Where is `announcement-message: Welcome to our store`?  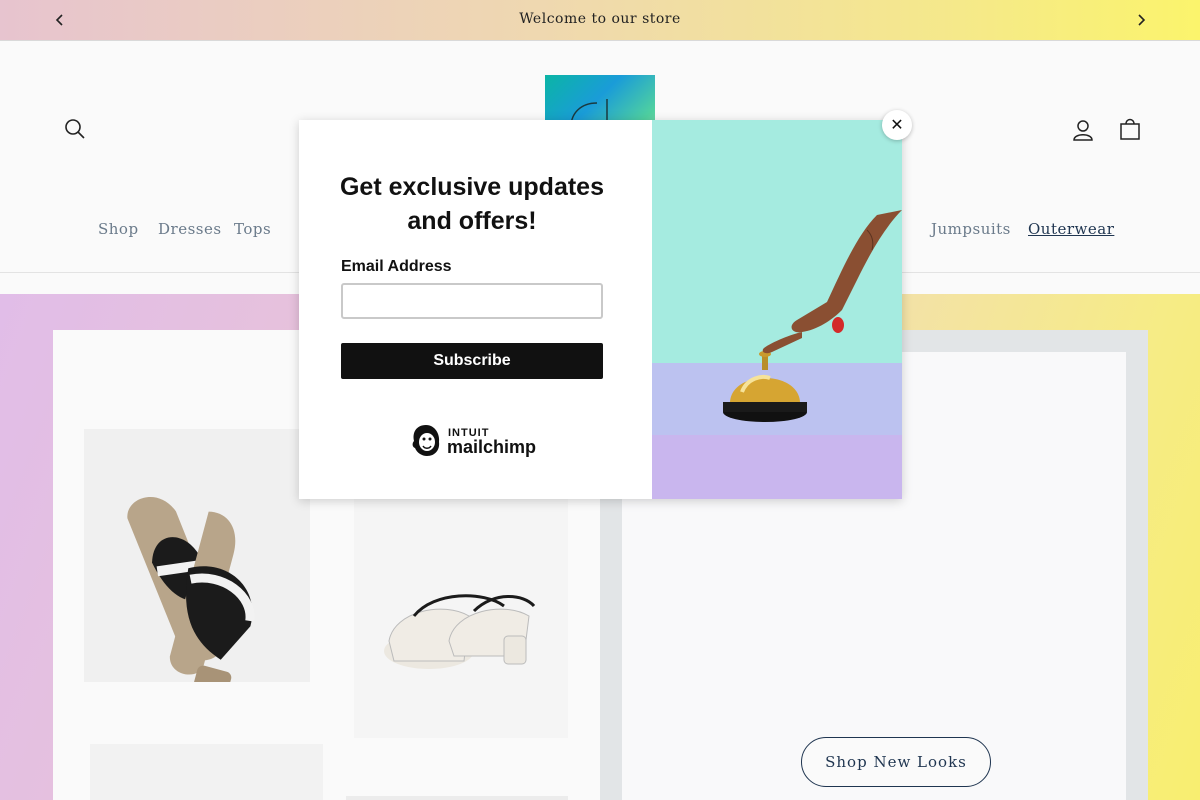 announcement-message: Welcome to our store is located at coordinates (600, 19).